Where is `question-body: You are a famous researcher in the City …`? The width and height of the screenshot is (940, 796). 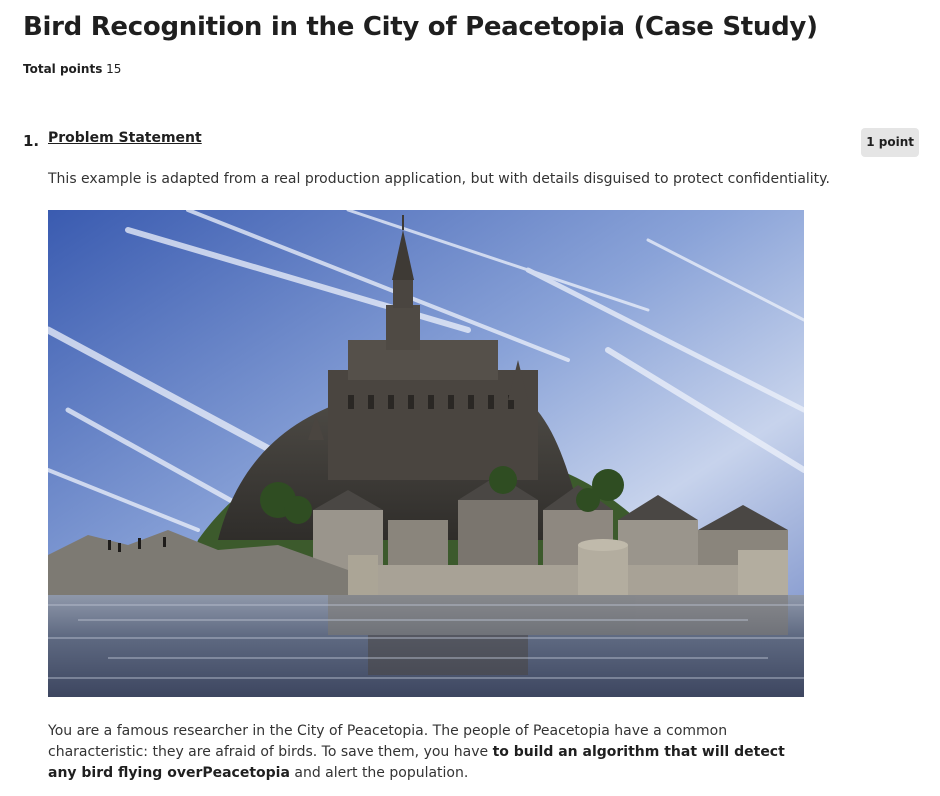
question-body: You are a famous researcher in the City … is located at coordinates (428, 752).